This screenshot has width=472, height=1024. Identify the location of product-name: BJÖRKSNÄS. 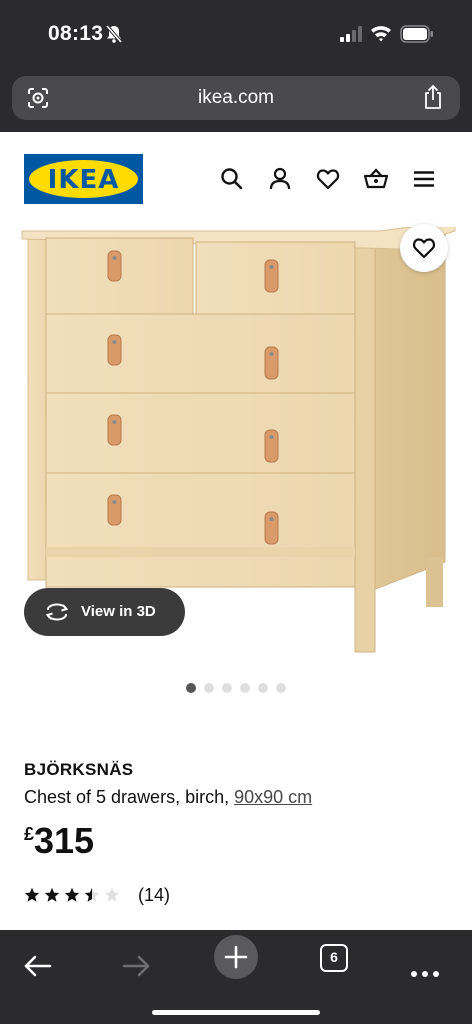
(79, 769).